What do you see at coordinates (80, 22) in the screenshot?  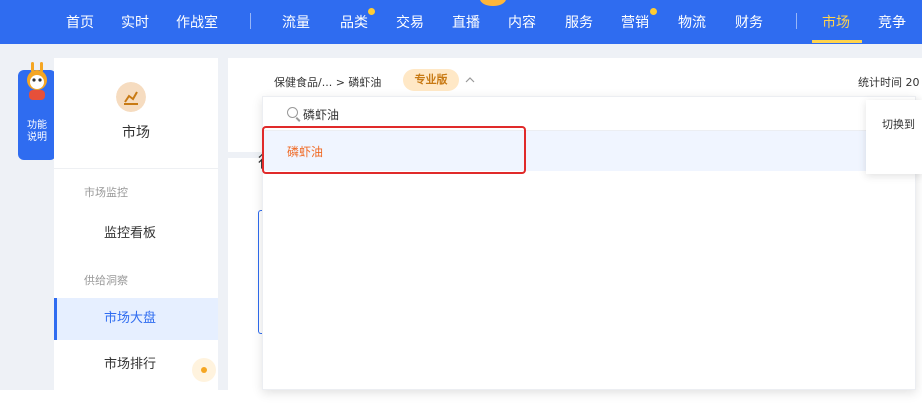 I see `nav-home: 首页` at bounding box center [80, 22].